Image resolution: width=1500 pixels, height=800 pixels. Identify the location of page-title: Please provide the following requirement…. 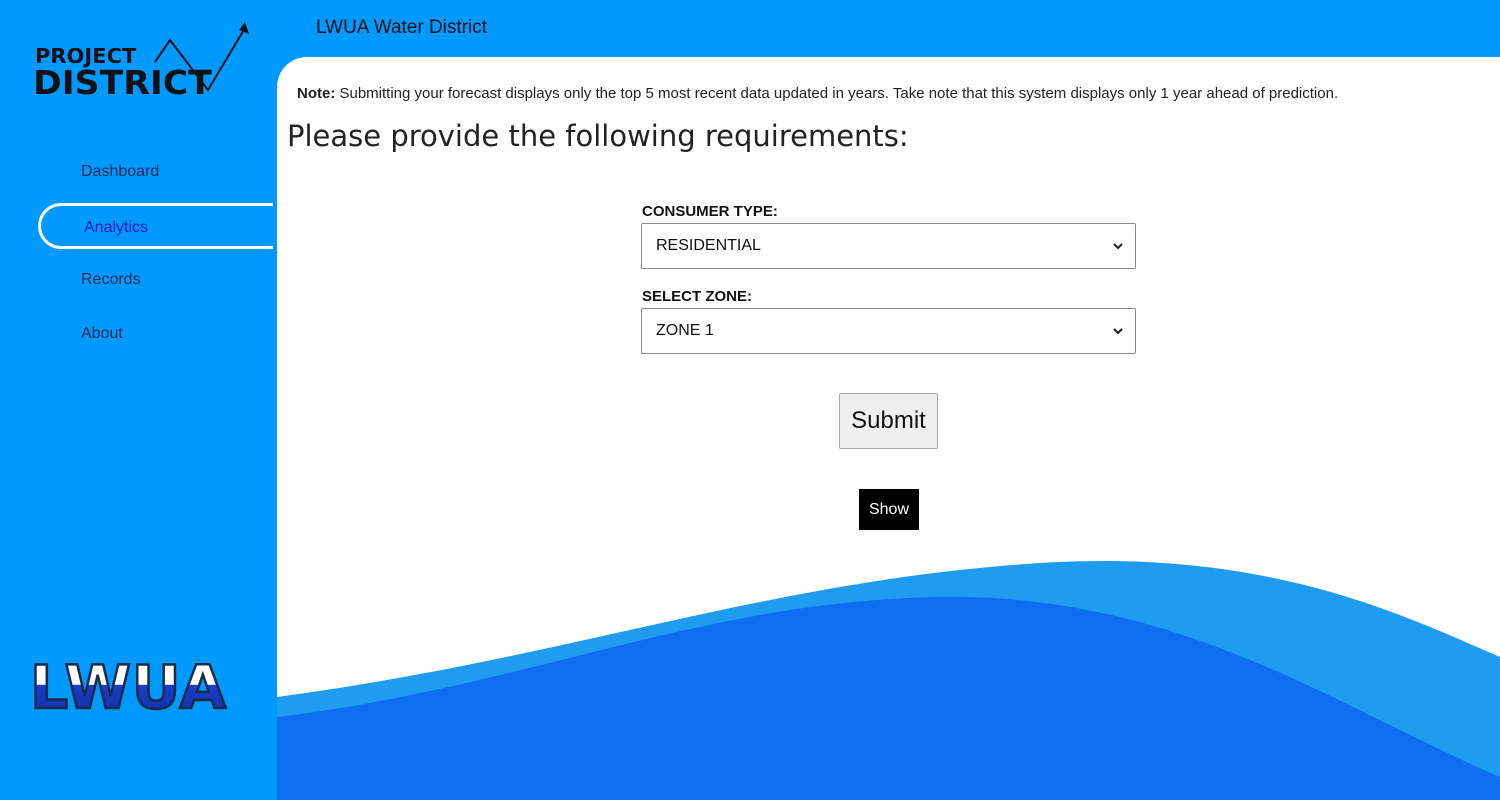
(598, 136).